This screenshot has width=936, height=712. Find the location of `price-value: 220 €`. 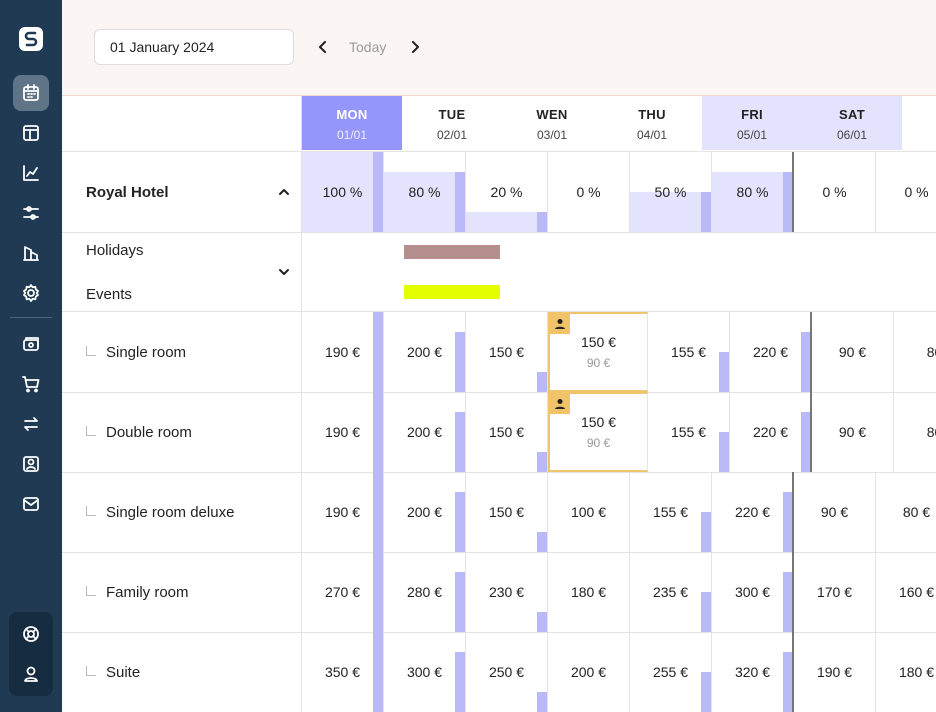

price-value: 220 € is located at coordinates (752, 512).